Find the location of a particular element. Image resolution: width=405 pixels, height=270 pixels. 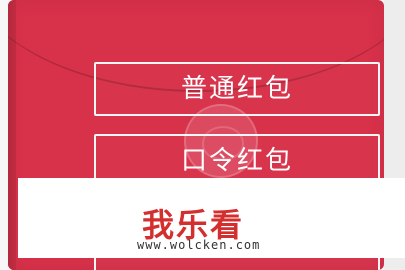

normal-red-packet-label: 普通红包 is located at coordinates (236, 89).